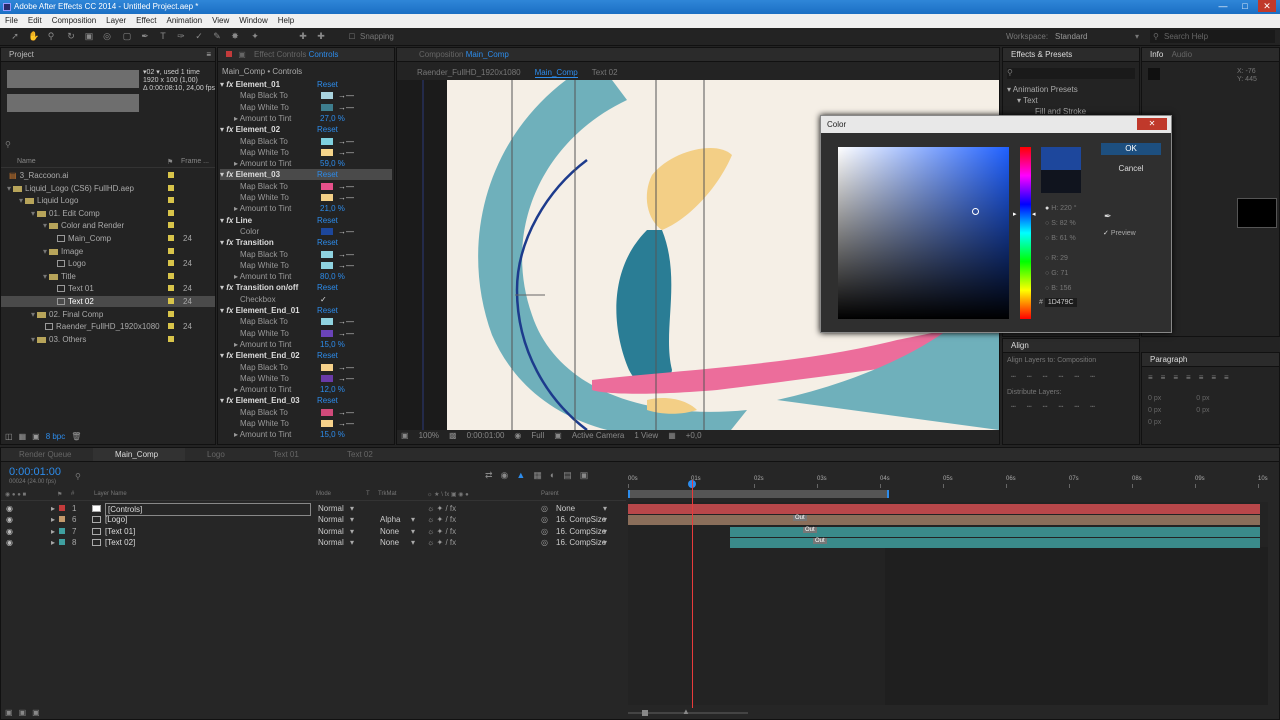  Describe the element at coordinates (222, 454) in the screenshot. I see `tab-logo: Logo` at that location.